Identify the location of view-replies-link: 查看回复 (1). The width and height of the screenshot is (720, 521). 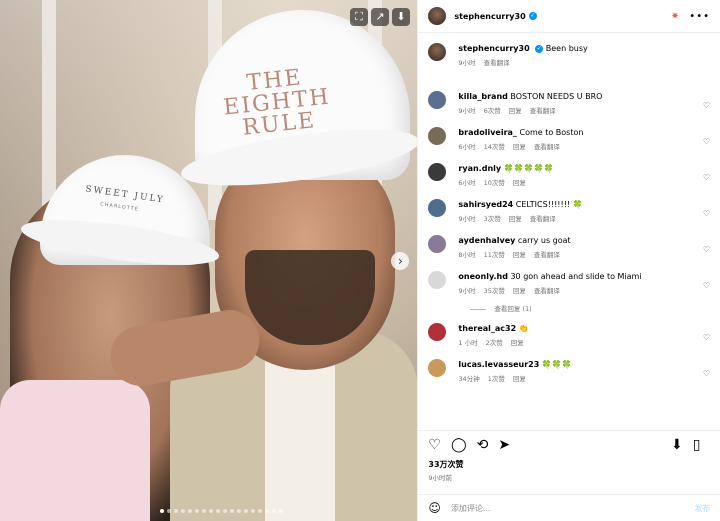
(590, 308).